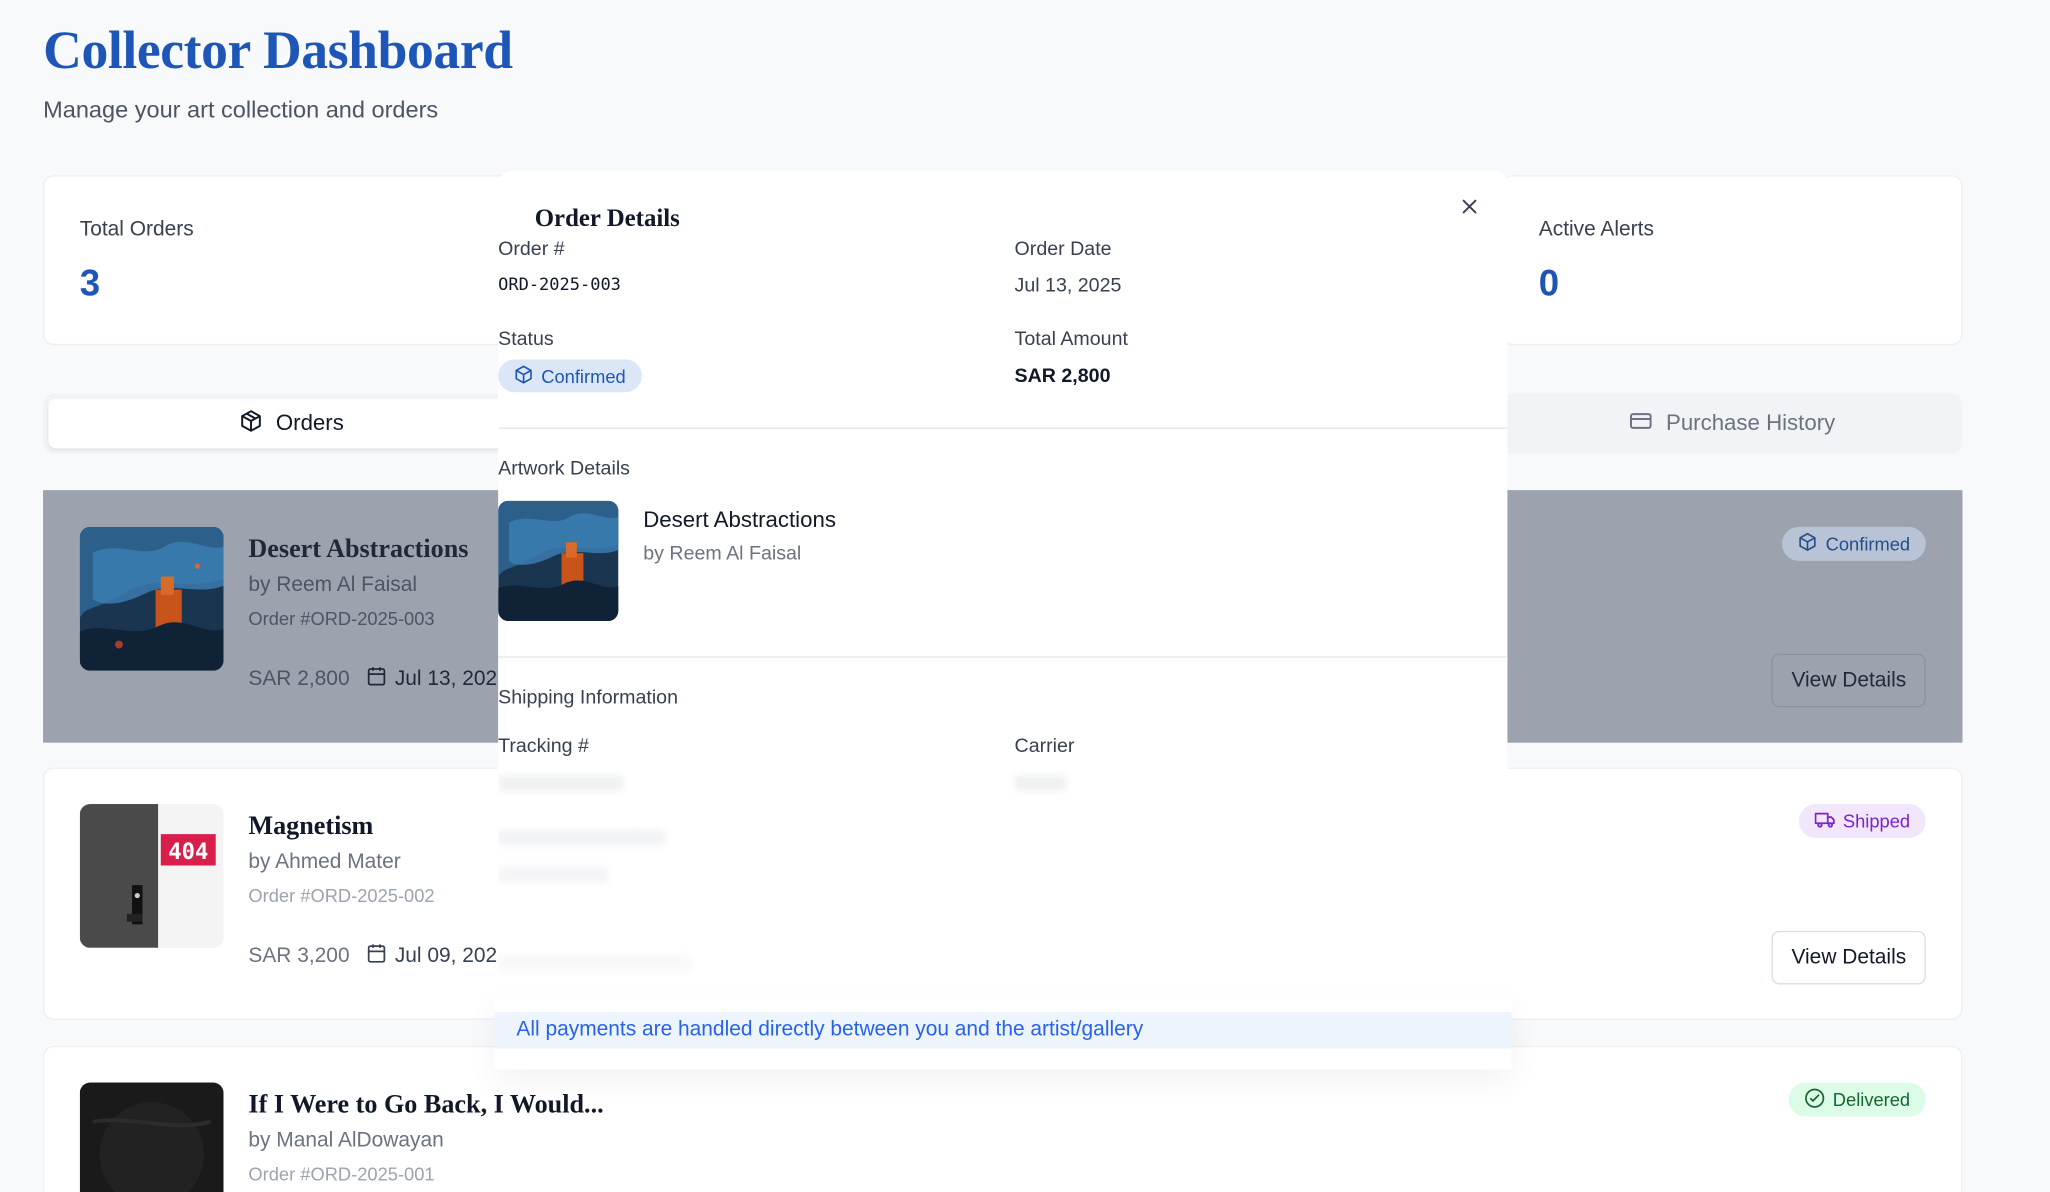  What do you see at coordinates (341, 896) in the screenshot?
I see `order-number: Order #ORD-2025-002` at bounding box center [341, 896].